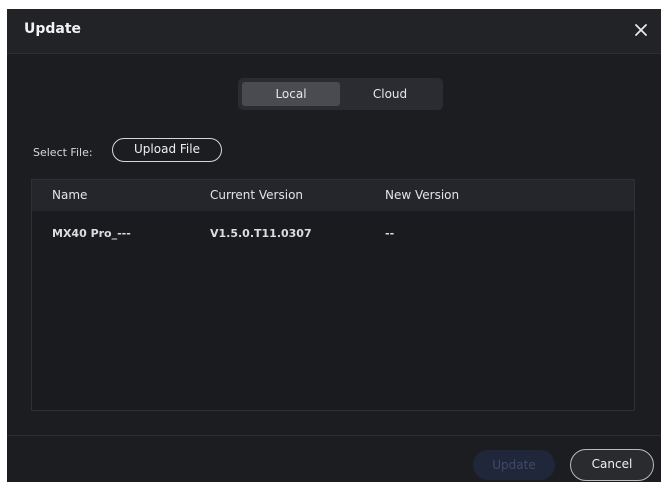 The image size is (666, 482). Describe the element at coordinates (333, 195) in the screenshot. I see `table-header: Name Current Version New Version` at that location.